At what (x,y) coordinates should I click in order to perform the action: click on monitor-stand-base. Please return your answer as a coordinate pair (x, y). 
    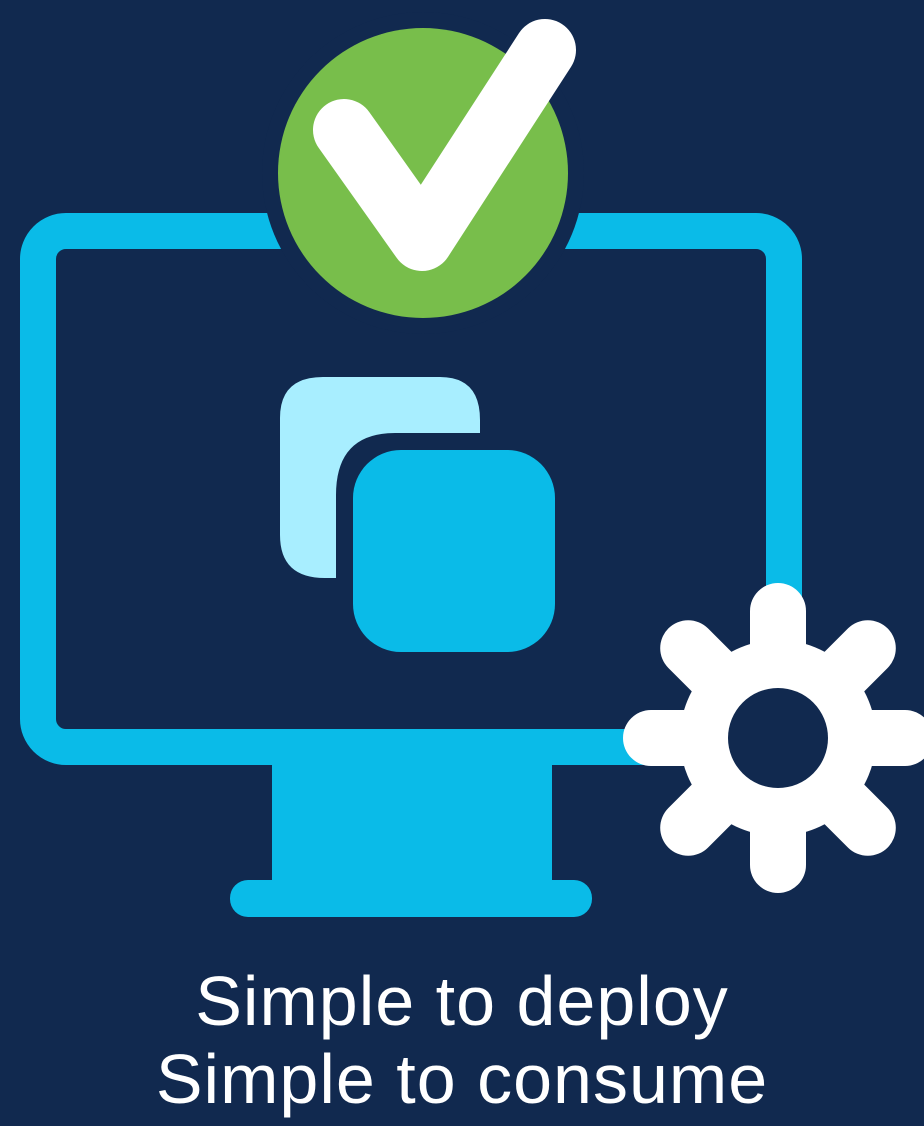
    Looking at the image, I should click on (411, 898).